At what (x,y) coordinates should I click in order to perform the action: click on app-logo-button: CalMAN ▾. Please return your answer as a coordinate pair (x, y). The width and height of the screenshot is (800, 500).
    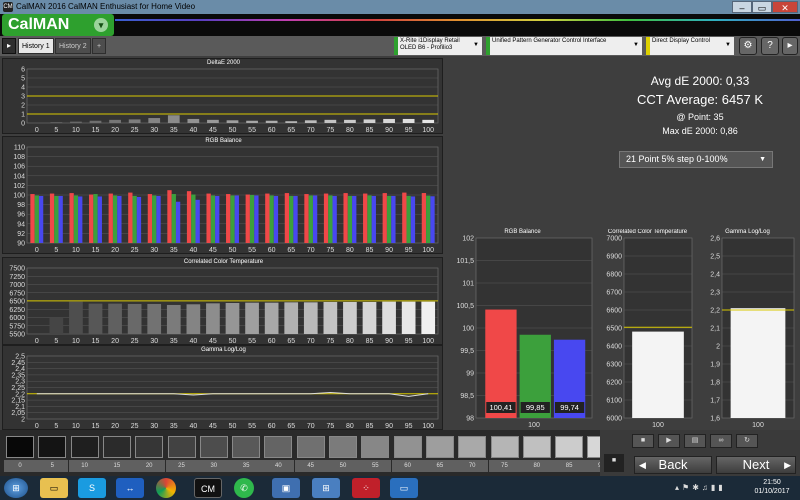
    Looking at the image, I should click on (58, 25).